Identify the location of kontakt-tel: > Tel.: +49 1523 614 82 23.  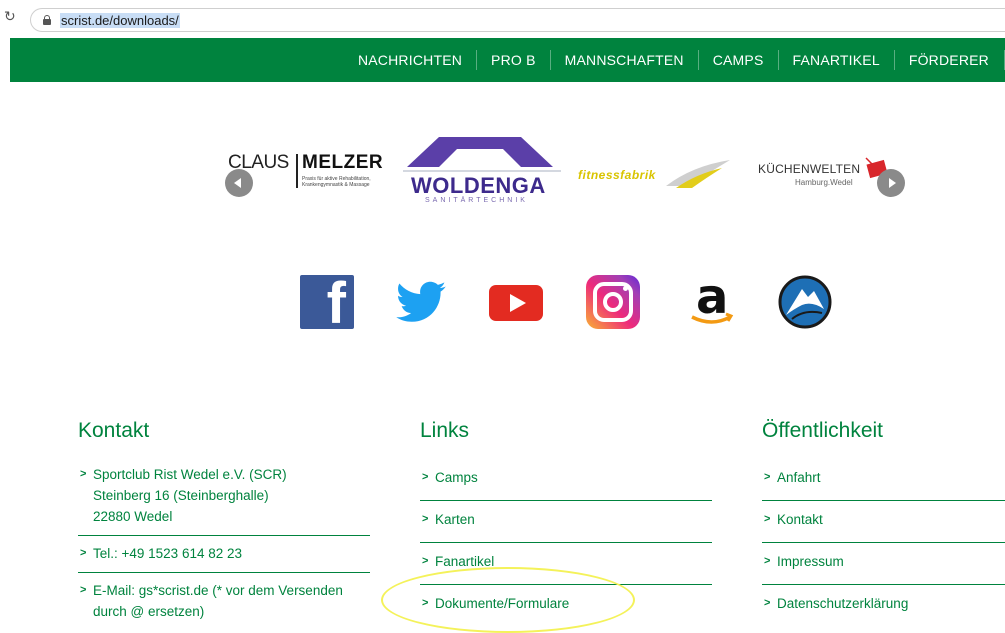
(224, 554).